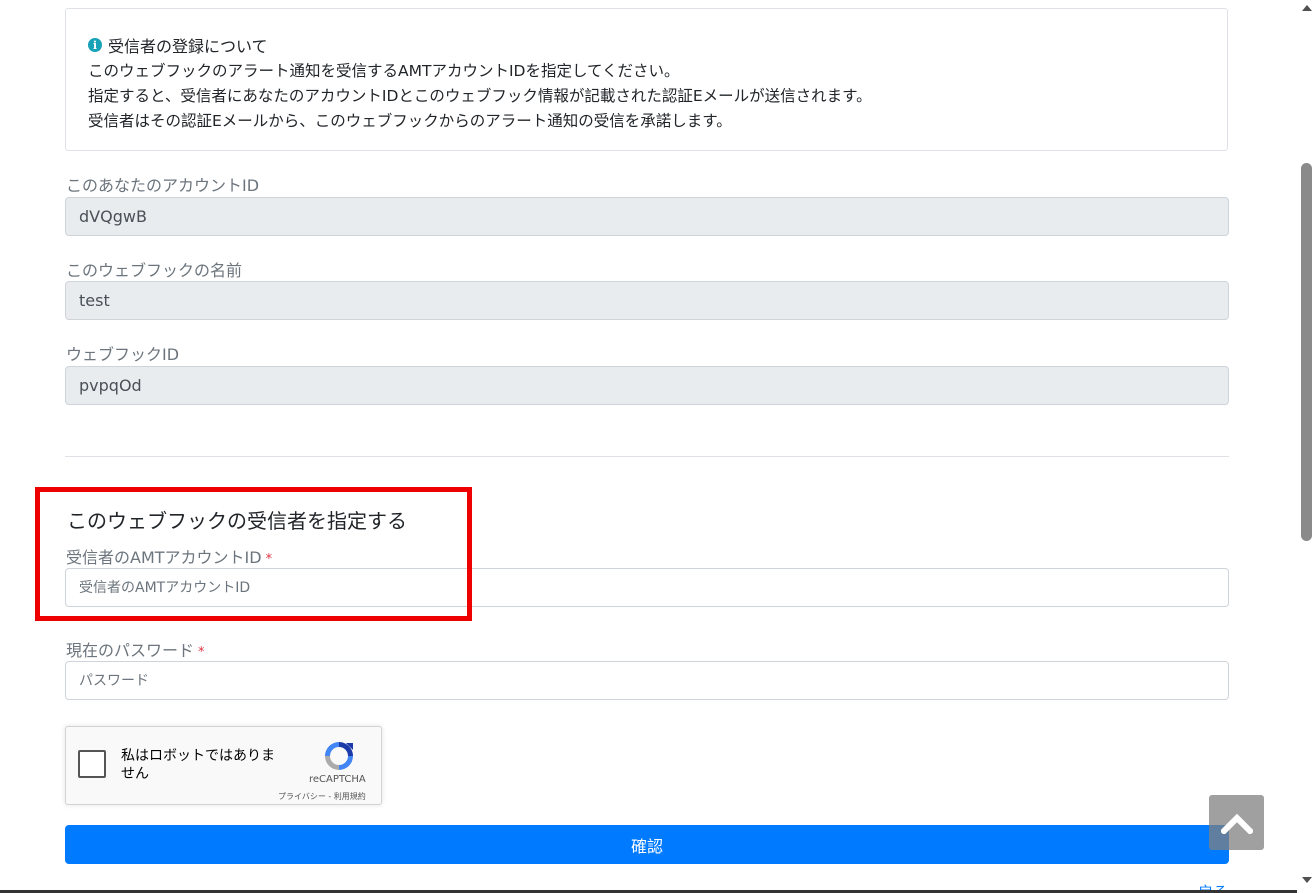 The width and height of the screenshot is (1316, 893). I want to click on vertical-scrollbar, so click(1306, 446).